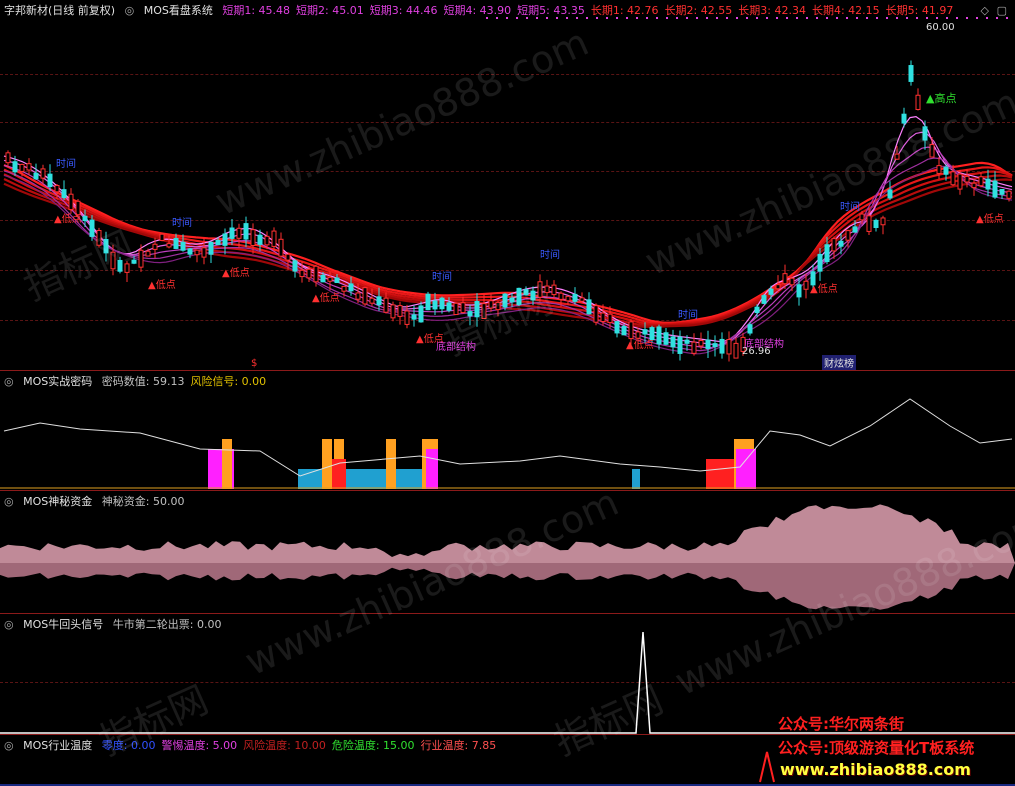  Describe the element at coordinates (199, 745) in the screenshot. I see `temp-value: 警惕温度: 5.00` at that location.